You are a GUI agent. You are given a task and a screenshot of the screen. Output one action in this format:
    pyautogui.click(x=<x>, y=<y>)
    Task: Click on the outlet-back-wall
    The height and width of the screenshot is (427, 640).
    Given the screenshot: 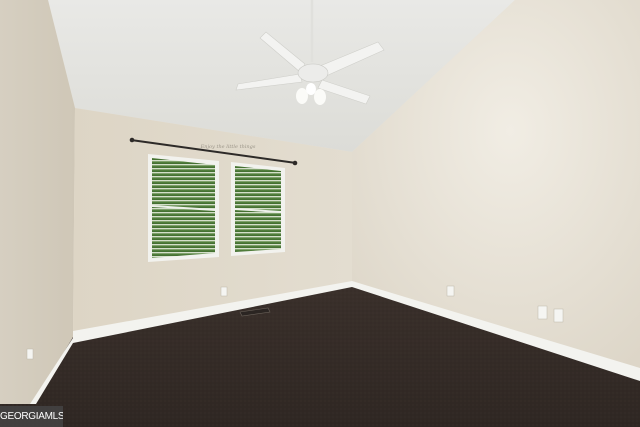 What is the action you would take?
    pyautogui.click(x=224, y=291)
    